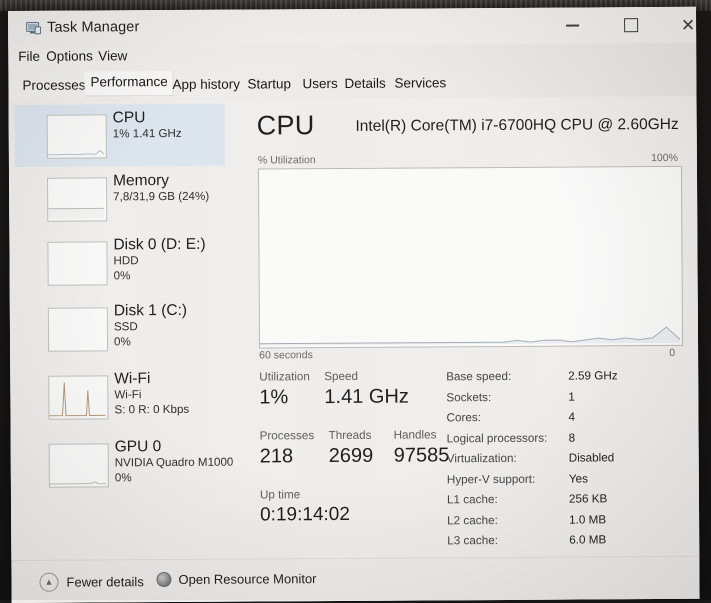 This screenshot has height=603, width=711. Describe the element at coordinates (172, 134) in the screenshot. I see `sidebar-cpu-sub: 1% 1.41 GHz` at that location.